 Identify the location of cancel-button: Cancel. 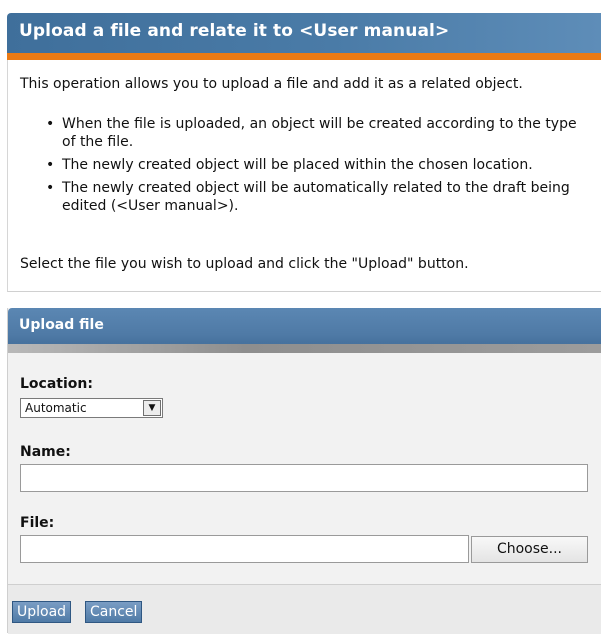
(114, 612).